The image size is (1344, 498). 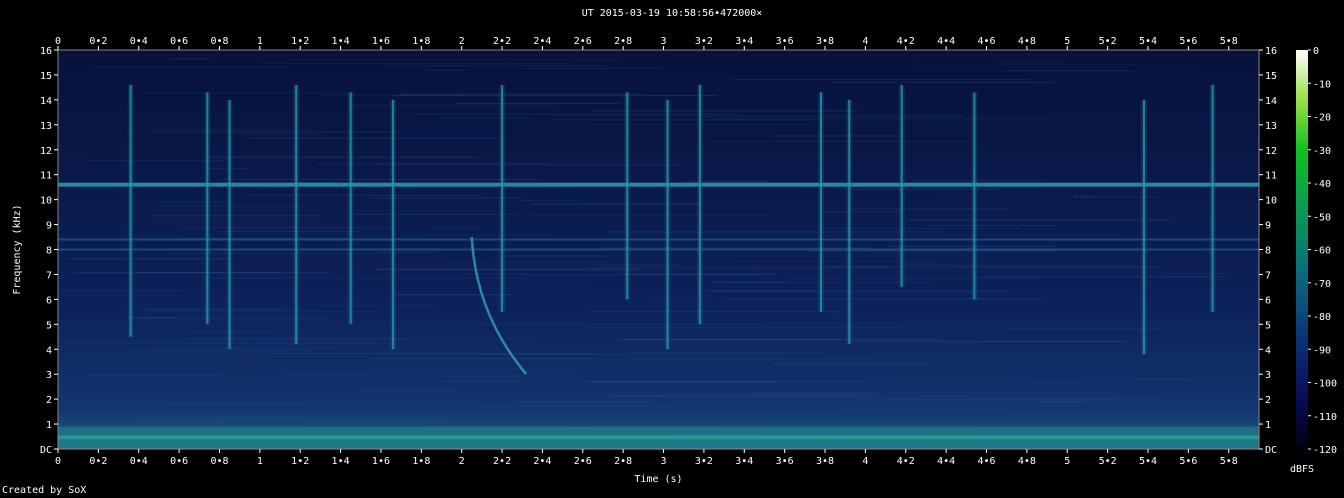 I want to click on colorbar-tick-label: -50, so click(x=1322, y=217).